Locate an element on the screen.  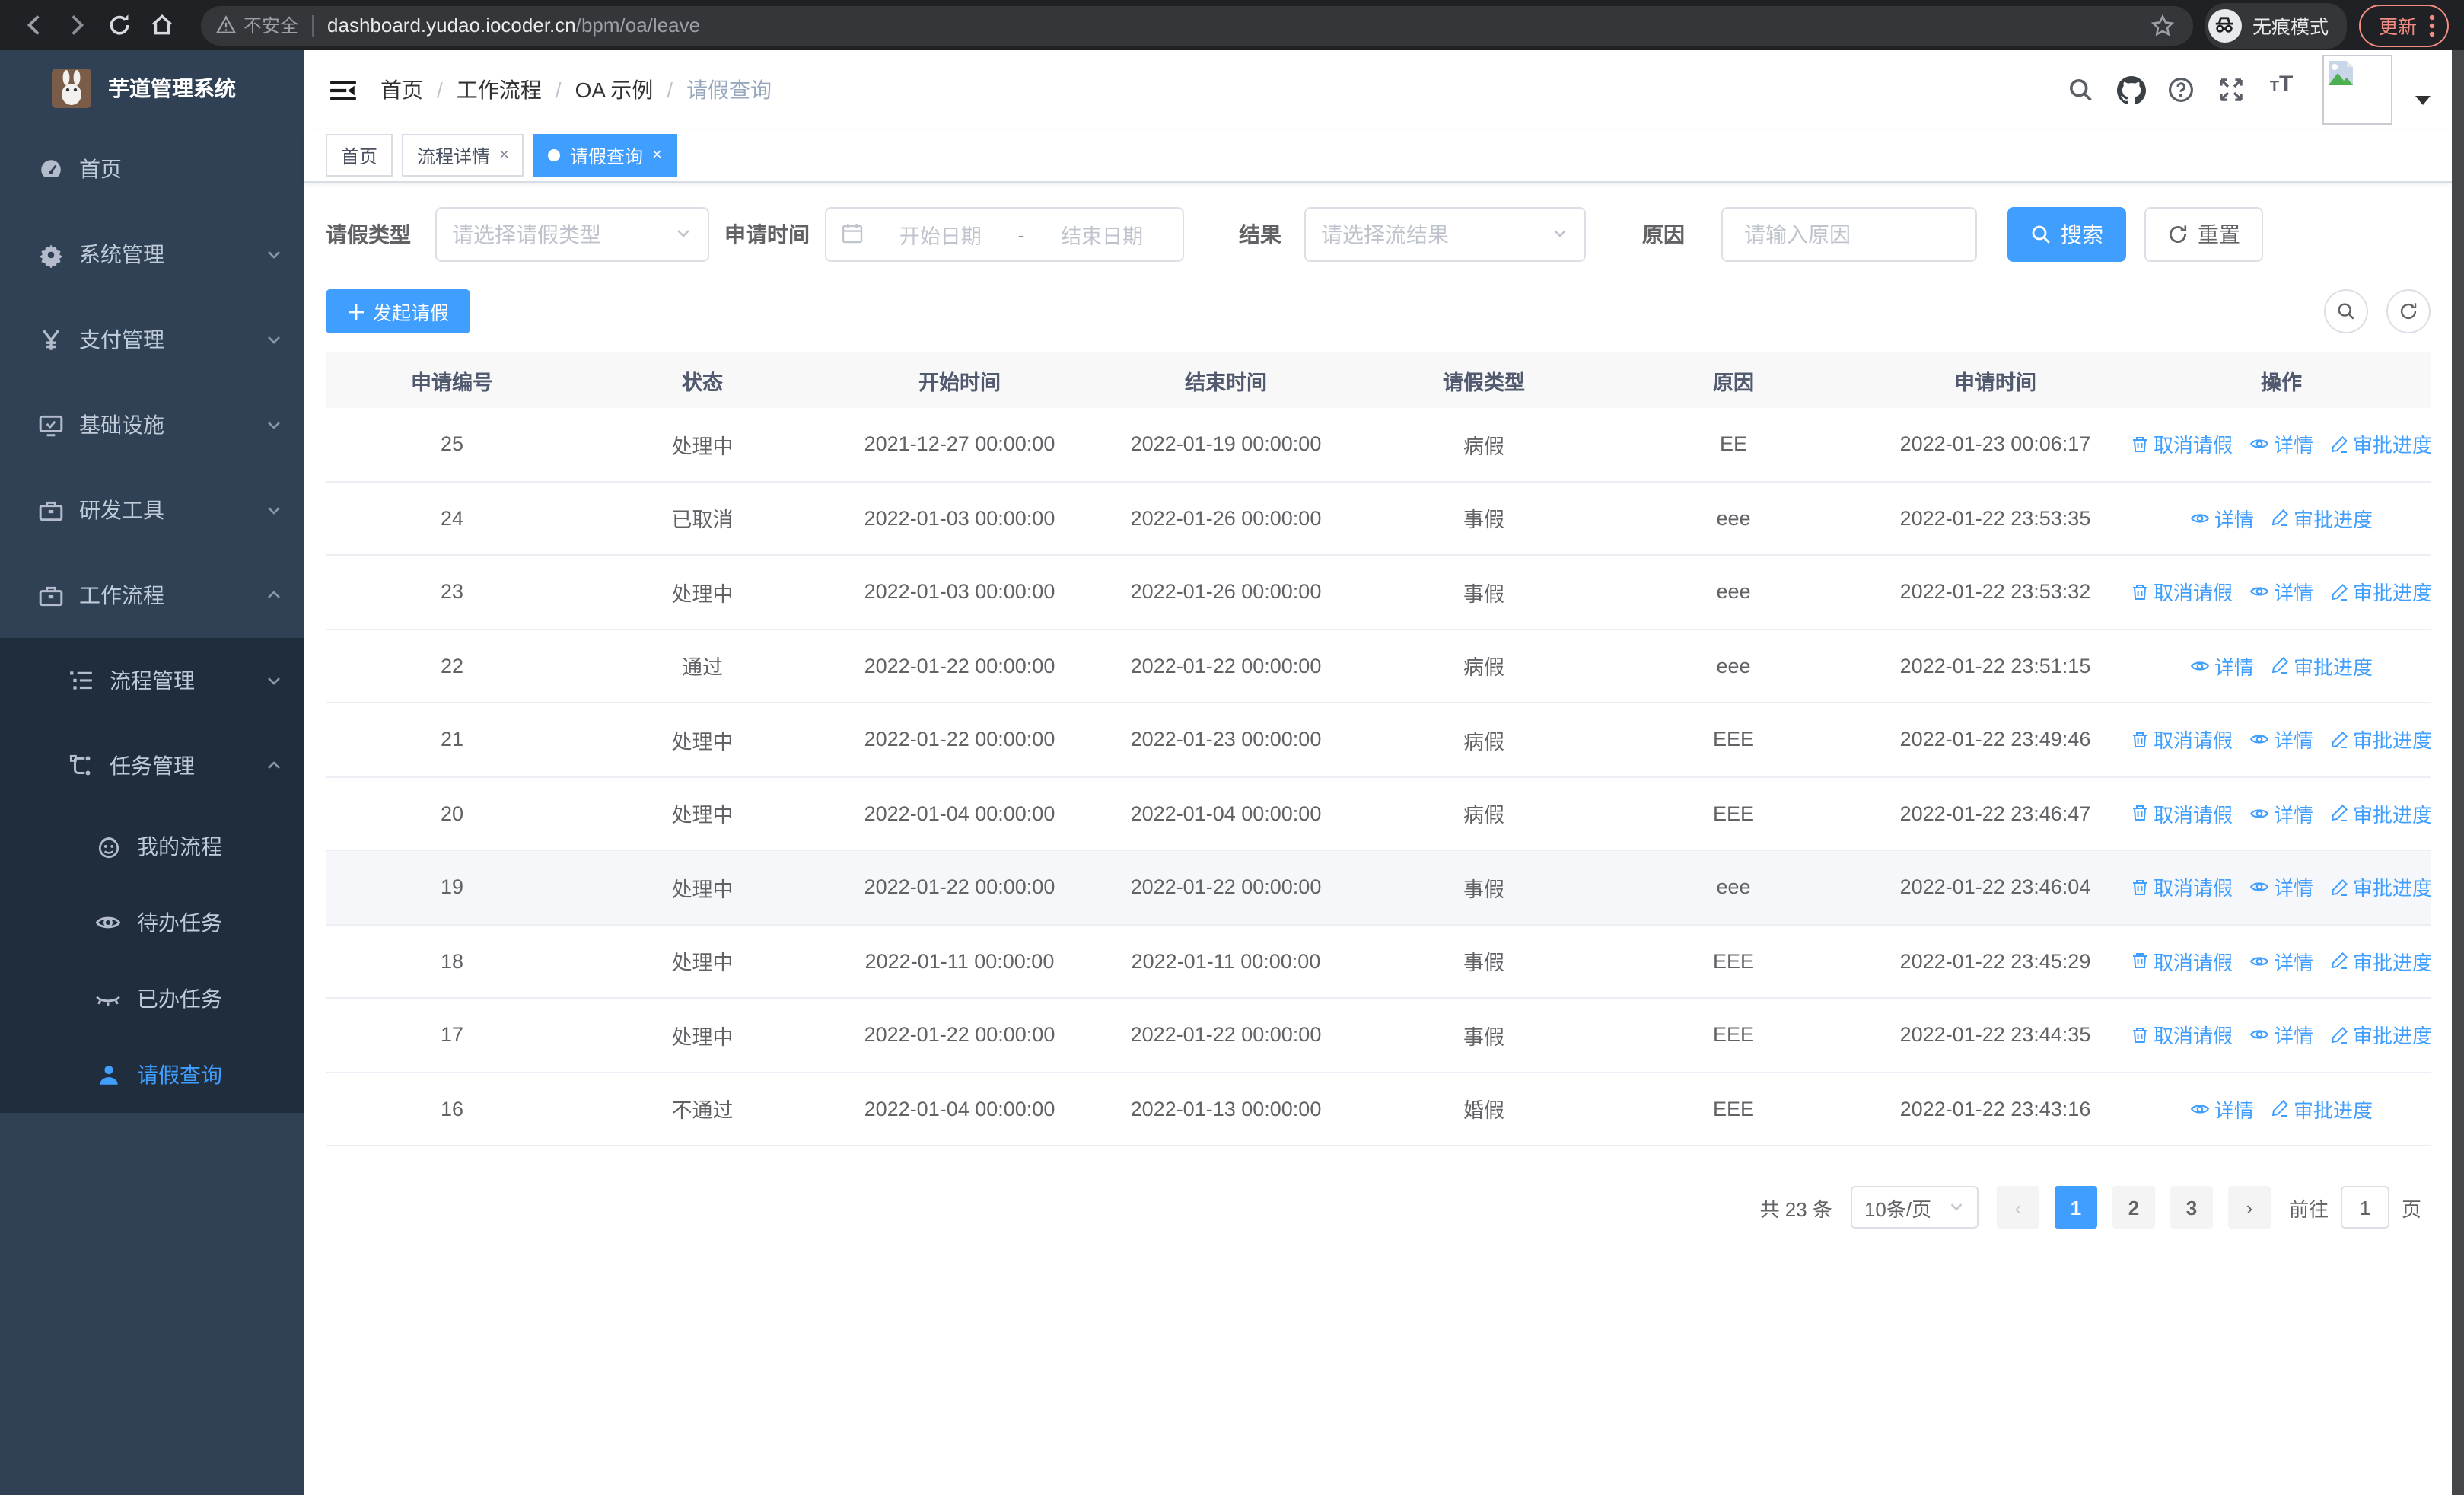
sidebar-item-infrastructure: 基础设施 is located at coordinates (152, 425).